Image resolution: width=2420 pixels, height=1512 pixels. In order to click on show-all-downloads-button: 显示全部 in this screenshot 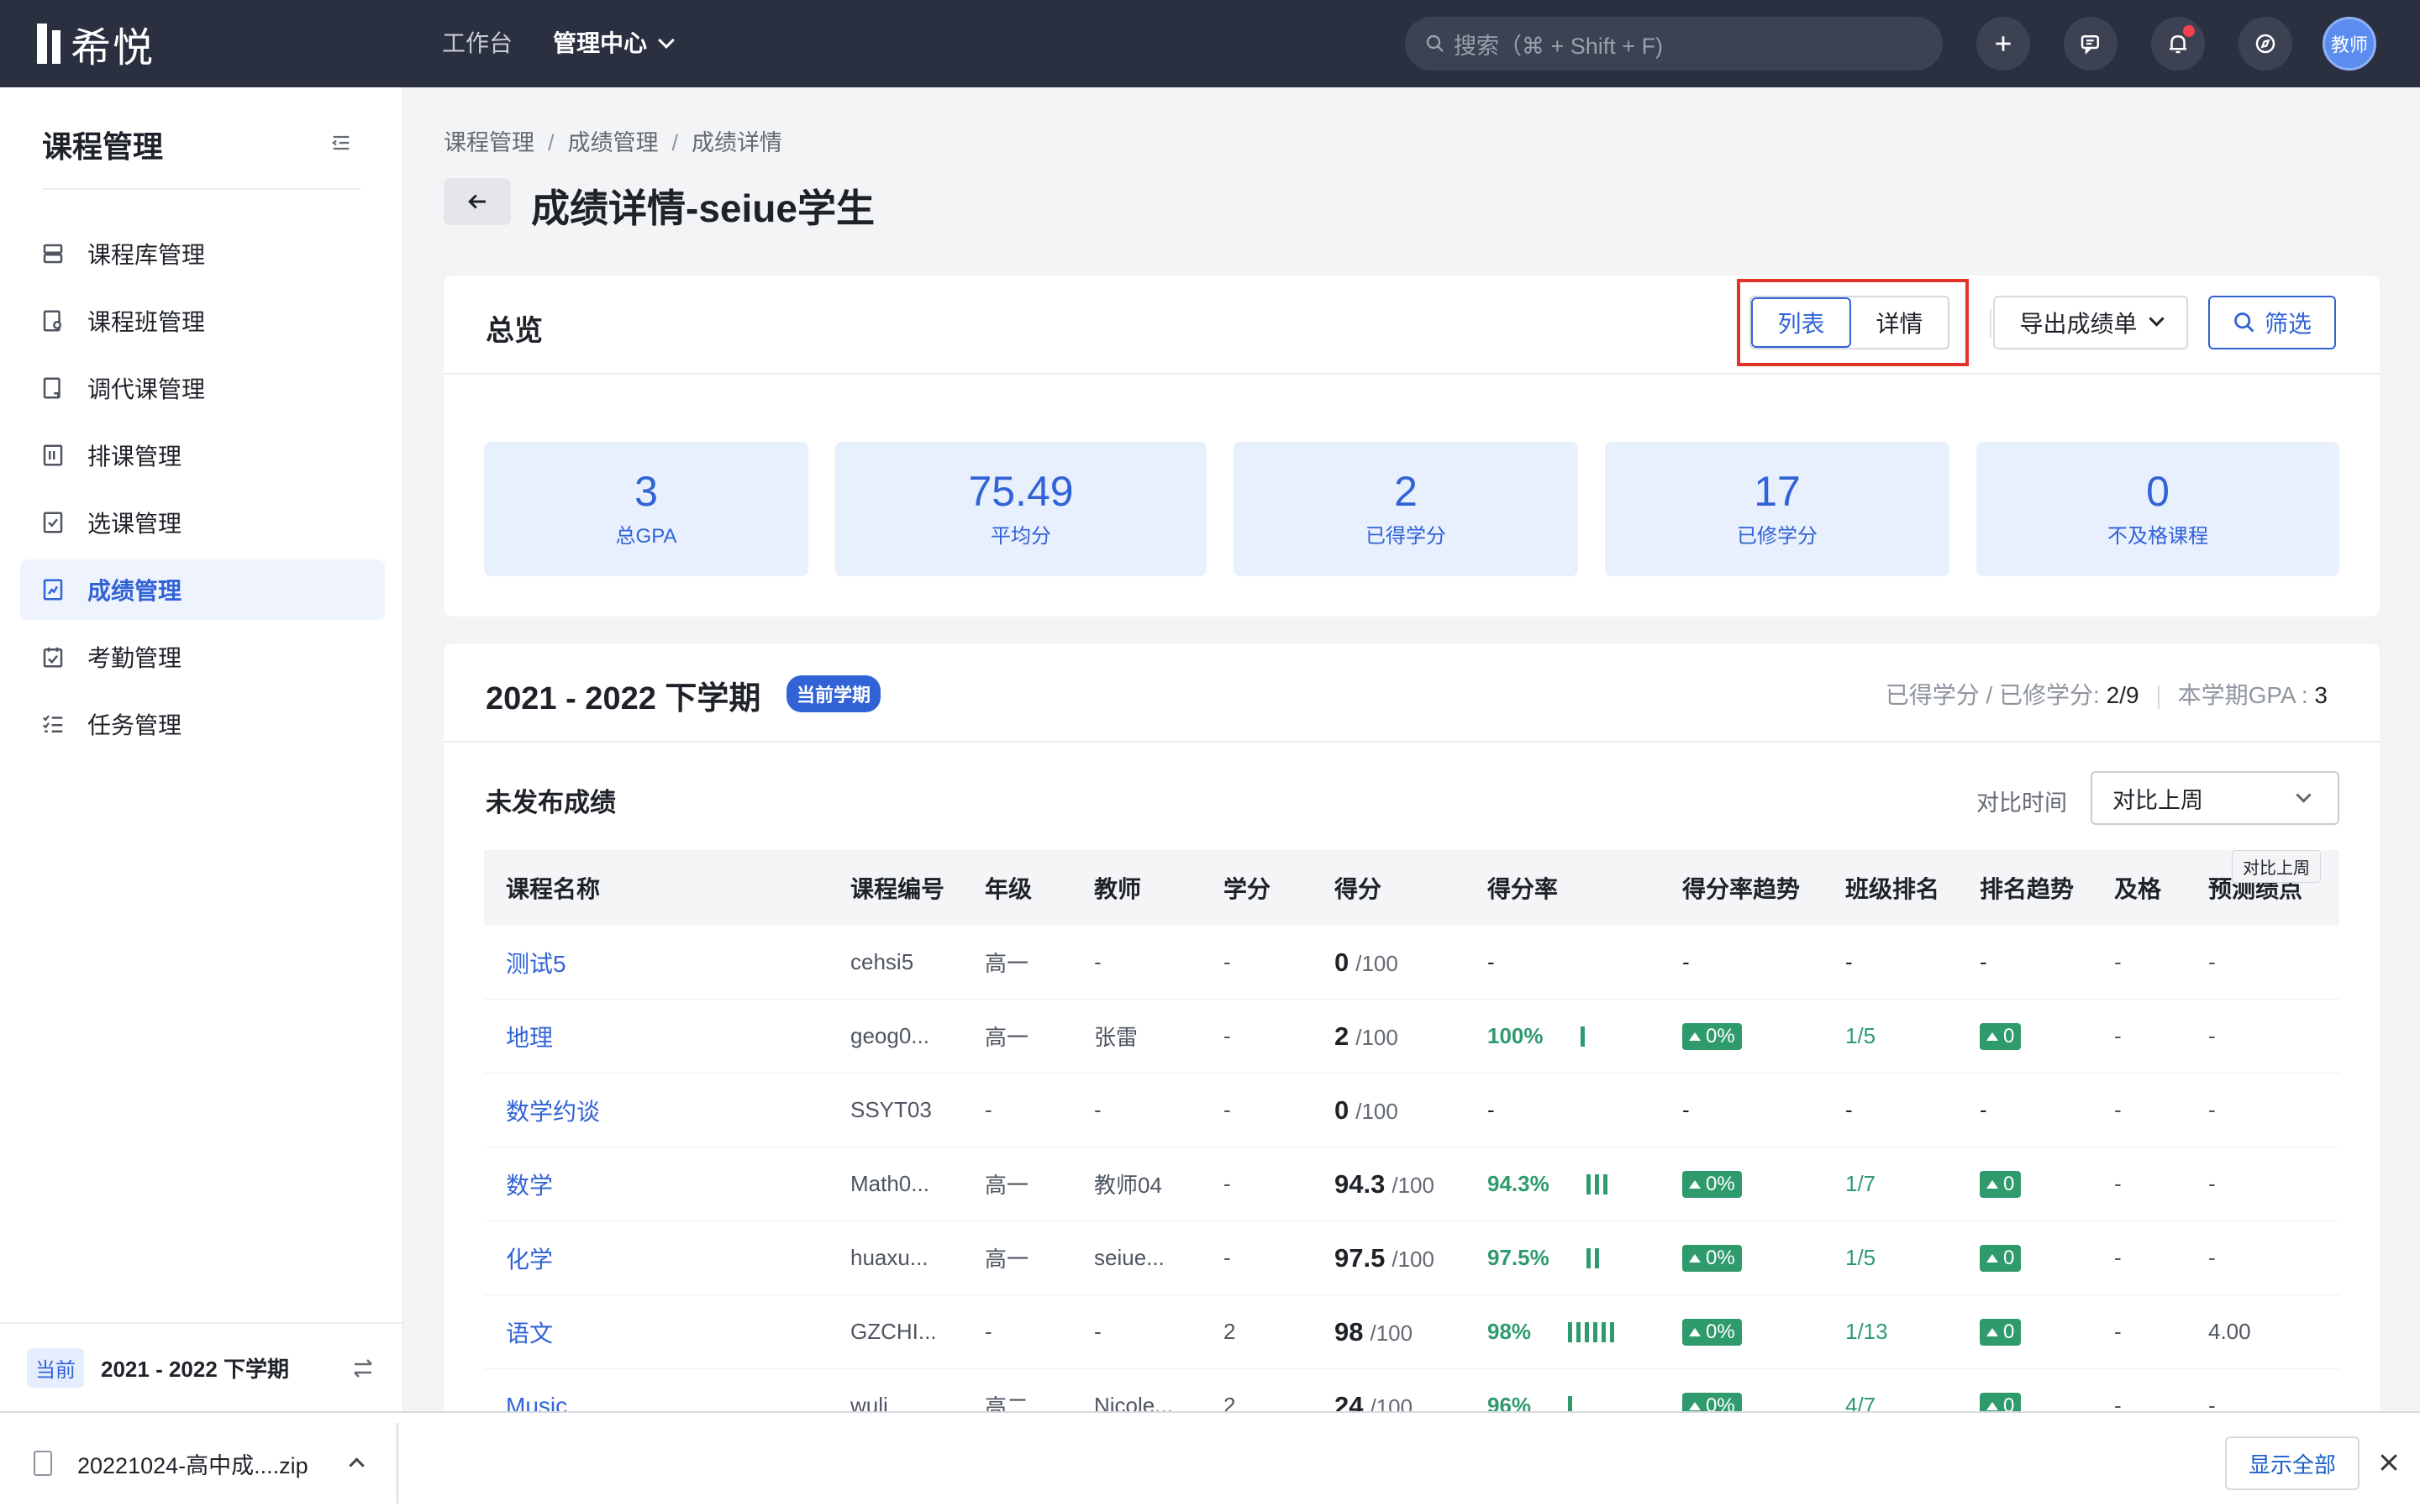, I will do `click(2292, 1463)`.